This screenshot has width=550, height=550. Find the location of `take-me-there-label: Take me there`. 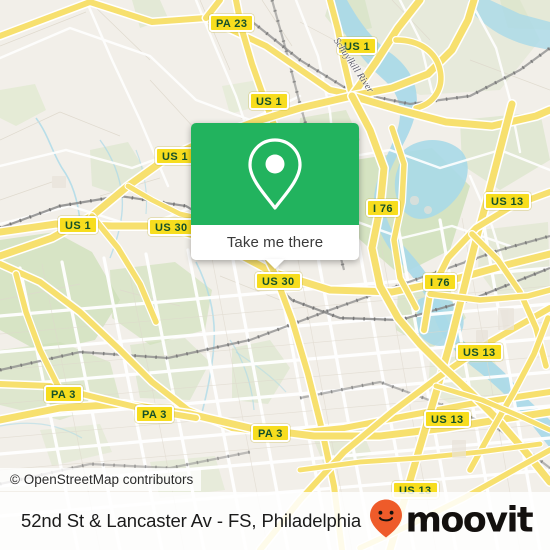

take-me-there-label: Take me there is located at coordinates (275, 242).